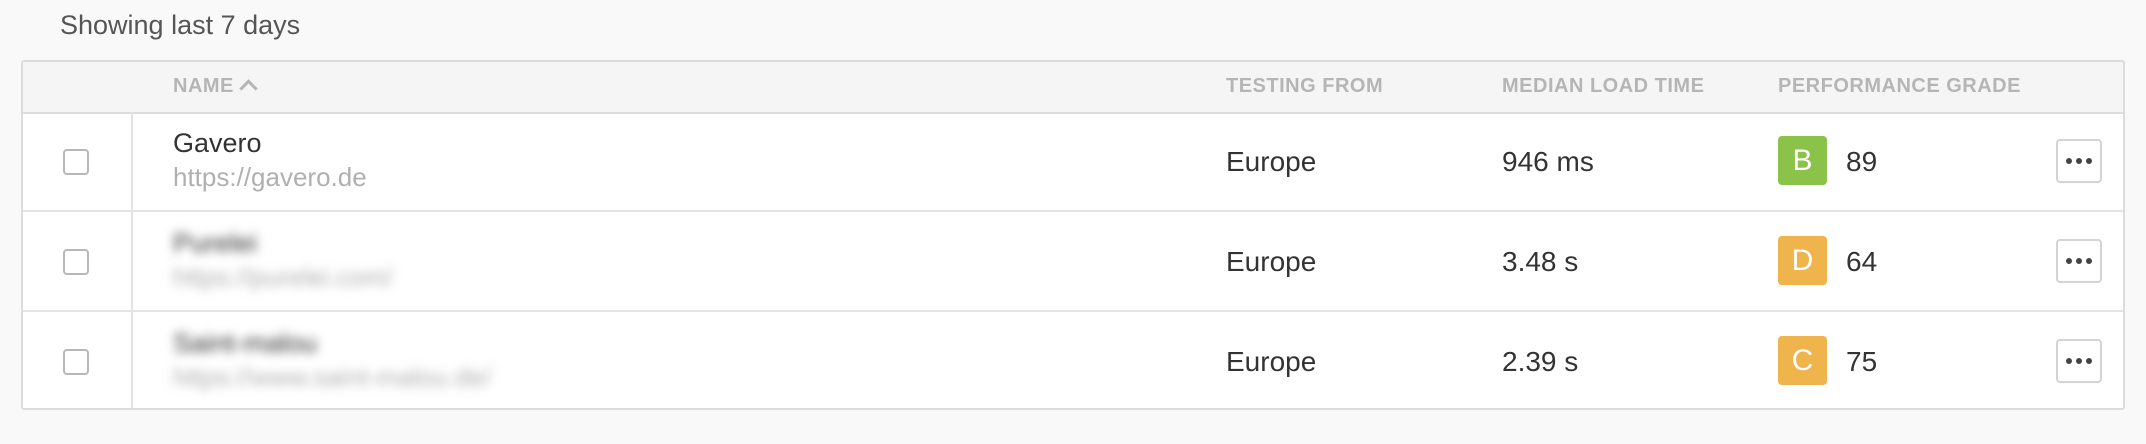 The height and width of the screenshot is (444, 2146). I want to click on grade-badge: C, so click(1802, 360).